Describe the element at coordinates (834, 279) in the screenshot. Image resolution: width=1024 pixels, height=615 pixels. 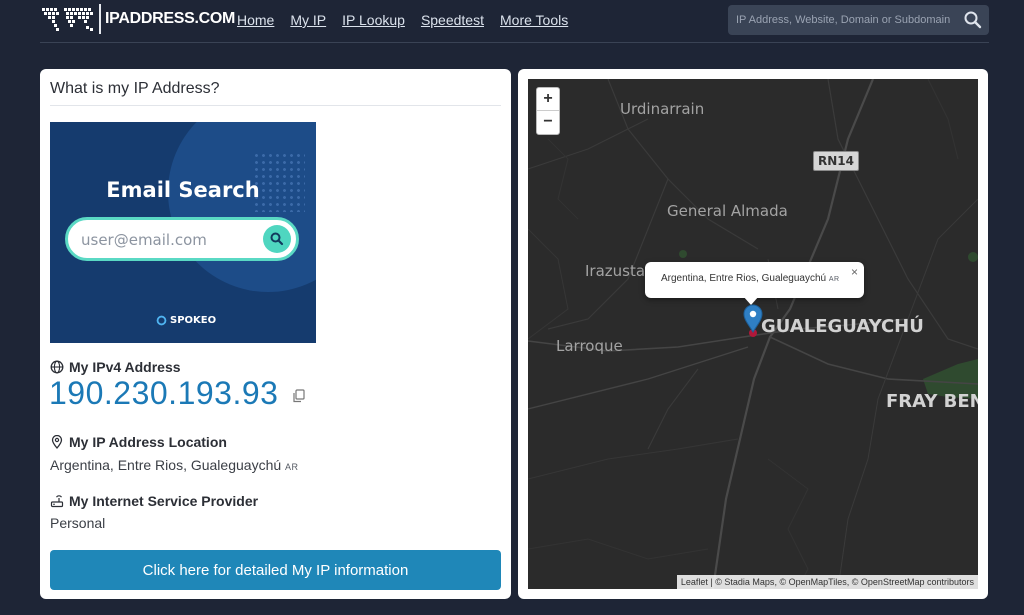
I see `popup-country-code: AR` at that location.